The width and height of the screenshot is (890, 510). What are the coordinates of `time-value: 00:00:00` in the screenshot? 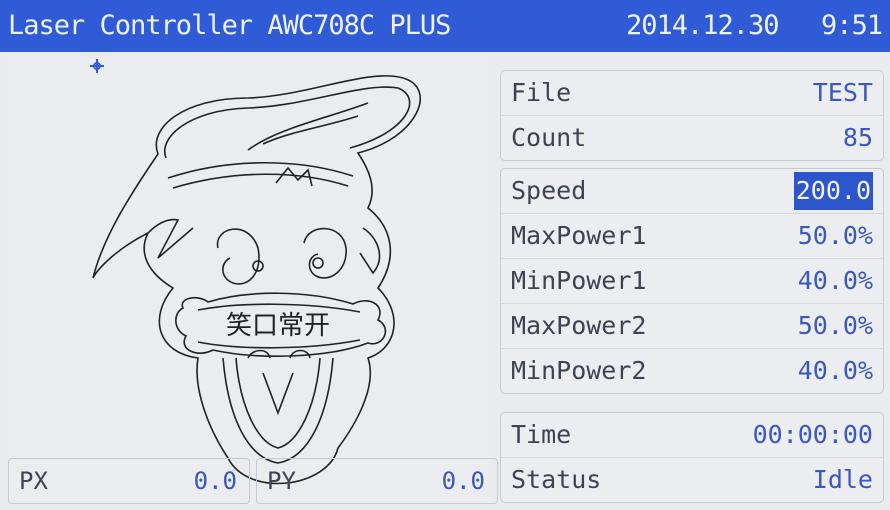 It's located at (812, 434).